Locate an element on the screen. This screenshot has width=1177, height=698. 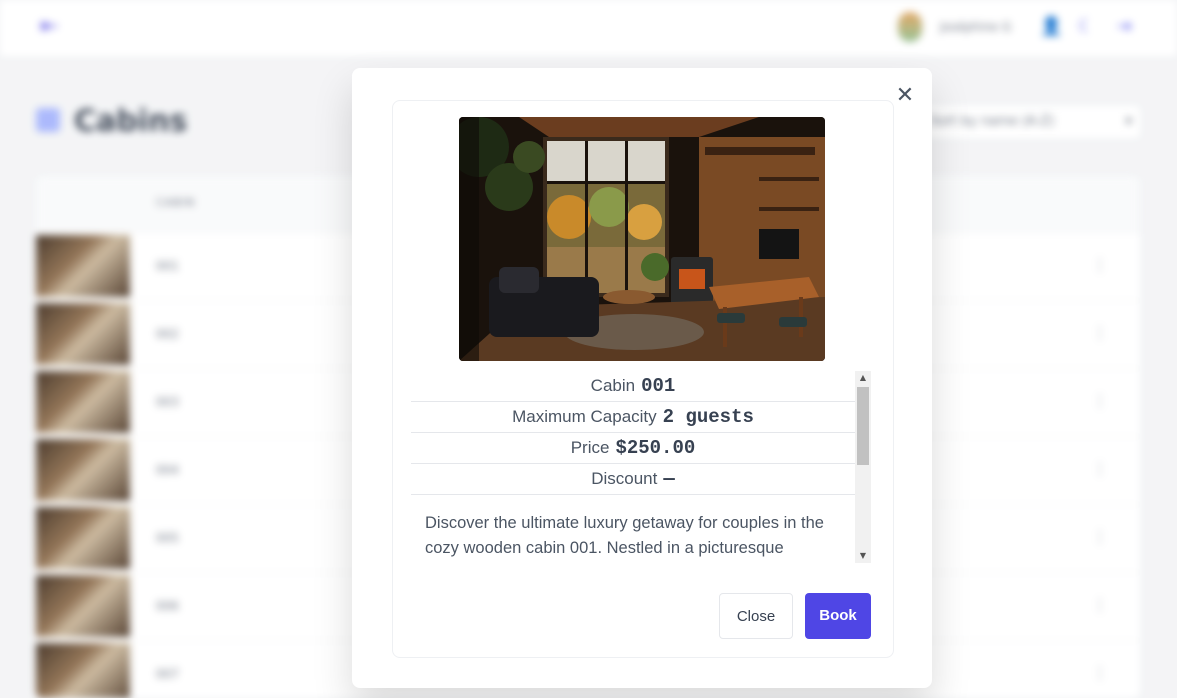
capacity-row: Maximum Capacity 2 guests is located at coordinates (633, 417).